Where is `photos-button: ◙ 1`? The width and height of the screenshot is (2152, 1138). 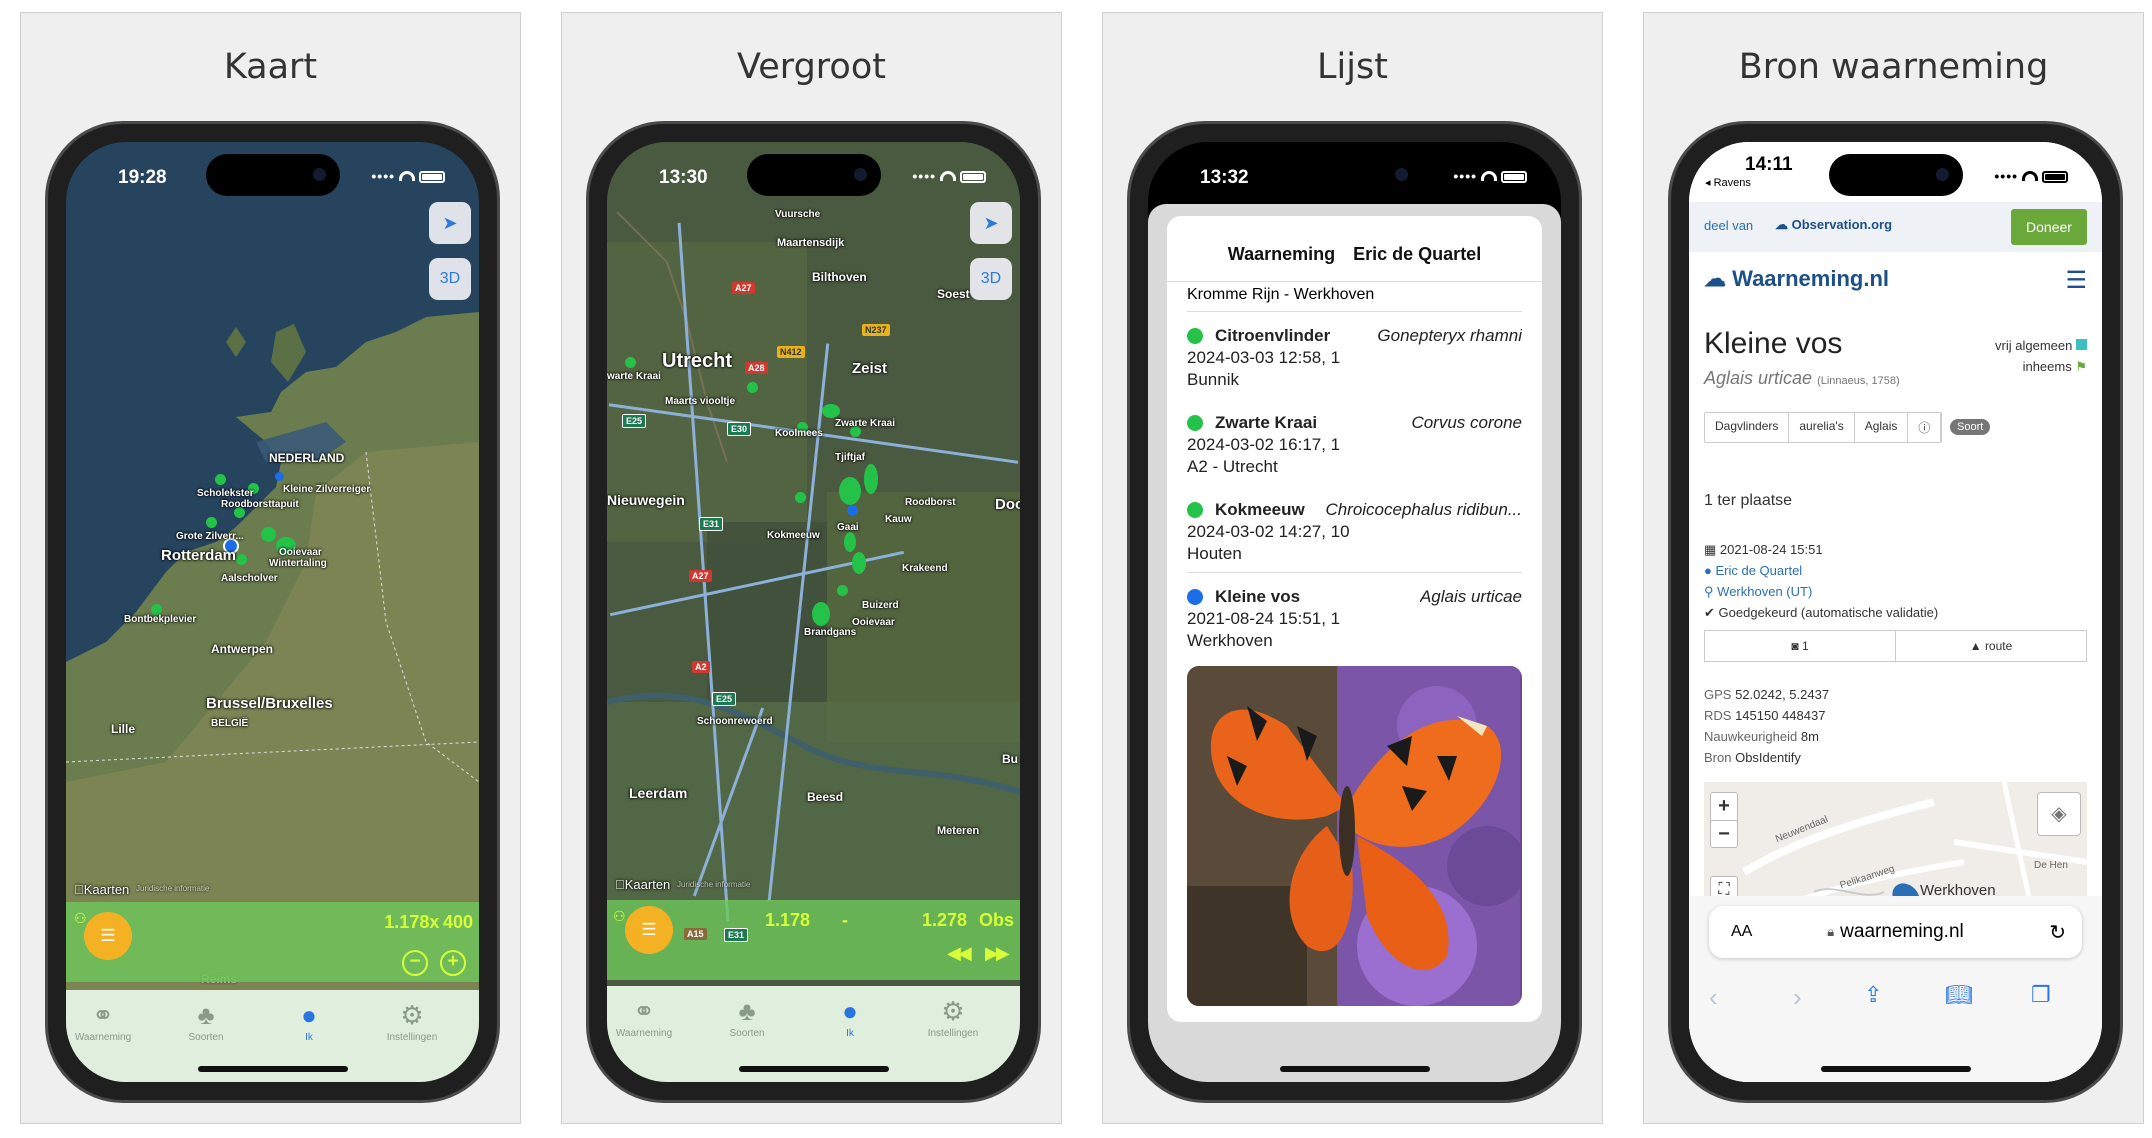
photos-button: ◙ 1 is located at coordinates (1800, 646).